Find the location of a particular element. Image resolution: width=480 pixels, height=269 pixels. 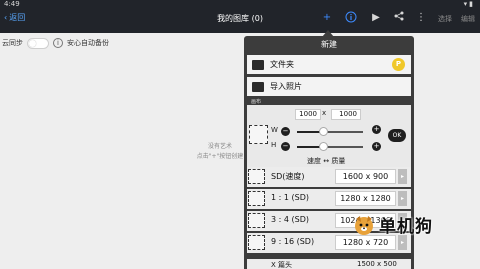

custom-size-panel: 1000 x 1000 W − + H − + OK 速度 ↔ 质量 is located at coordinates (329, 136).